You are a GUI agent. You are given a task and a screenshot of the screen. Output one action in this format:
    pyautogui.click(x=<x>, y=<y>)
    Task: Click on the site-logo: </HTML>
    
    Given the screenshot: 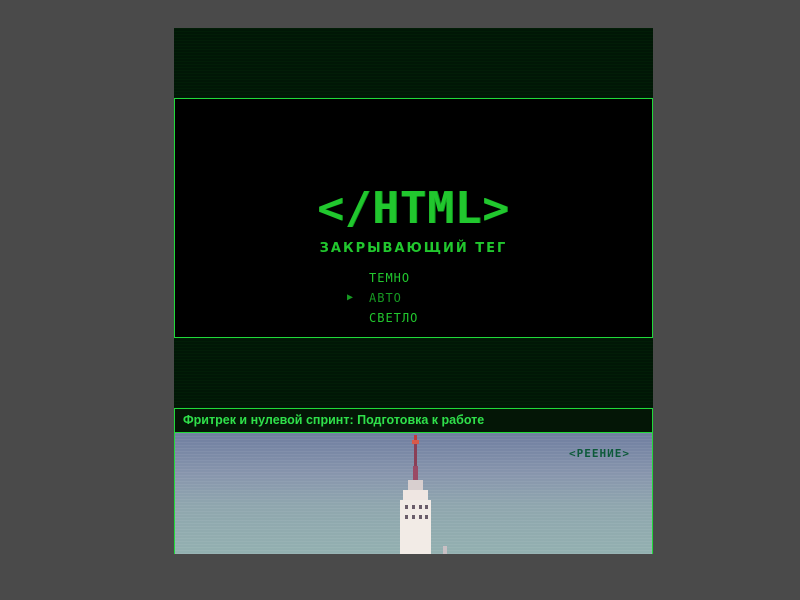 What is the action you would take?
    pyautogui.click(x=413, y=209)
    